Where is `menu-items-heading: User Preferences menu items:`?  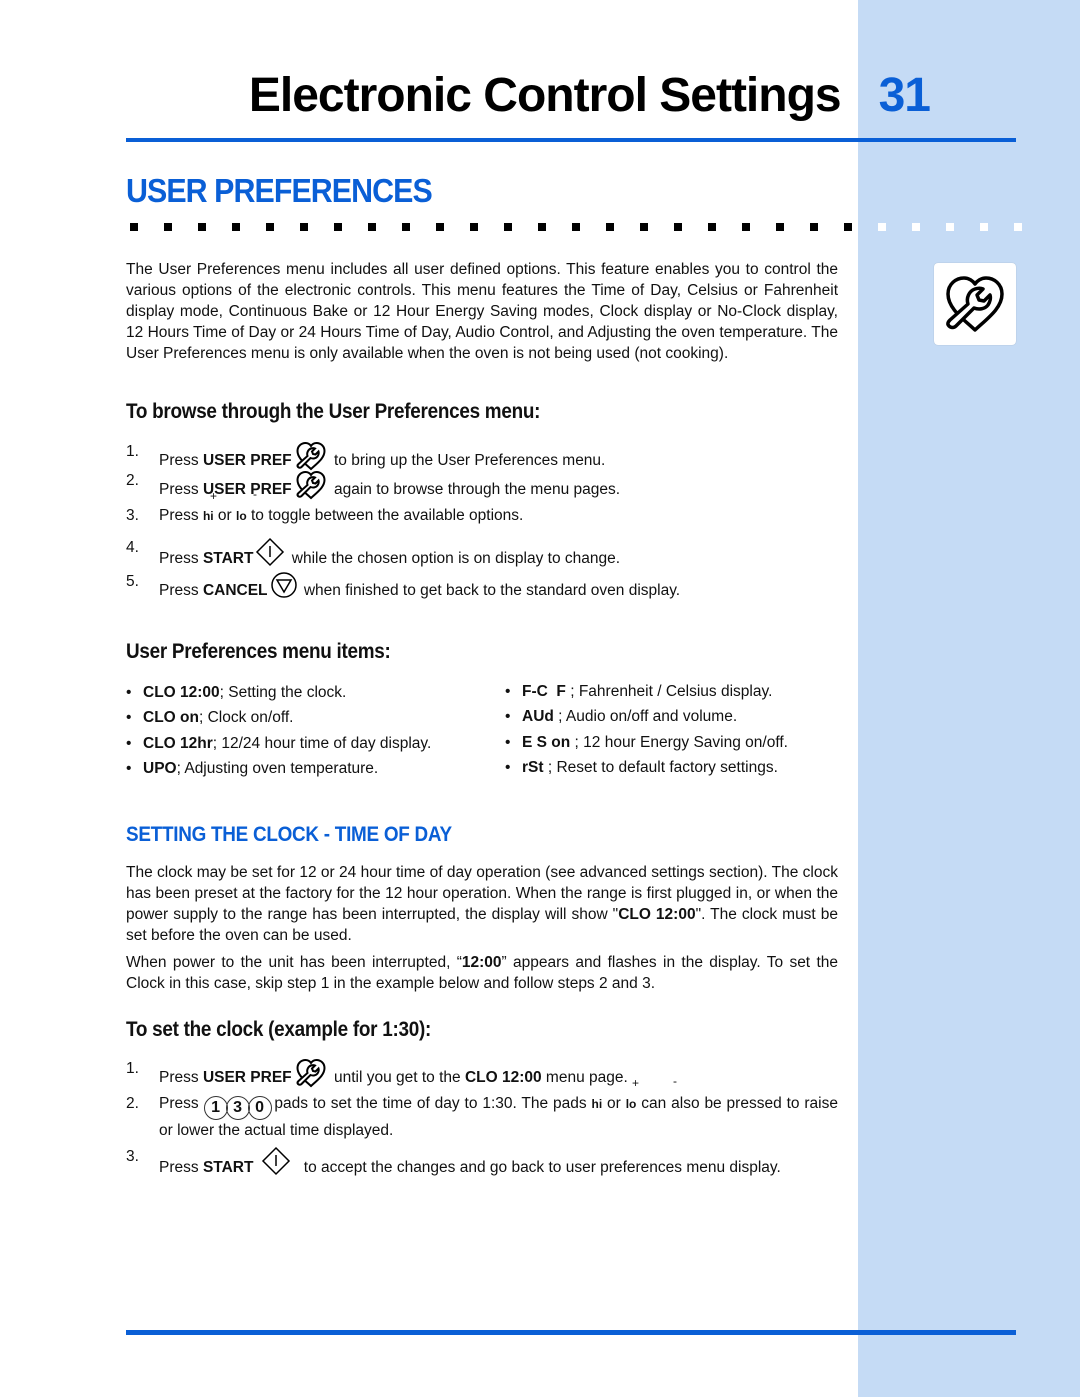
menu-items-heading: User Preferences menu items: is located at coordinates (258, 651).